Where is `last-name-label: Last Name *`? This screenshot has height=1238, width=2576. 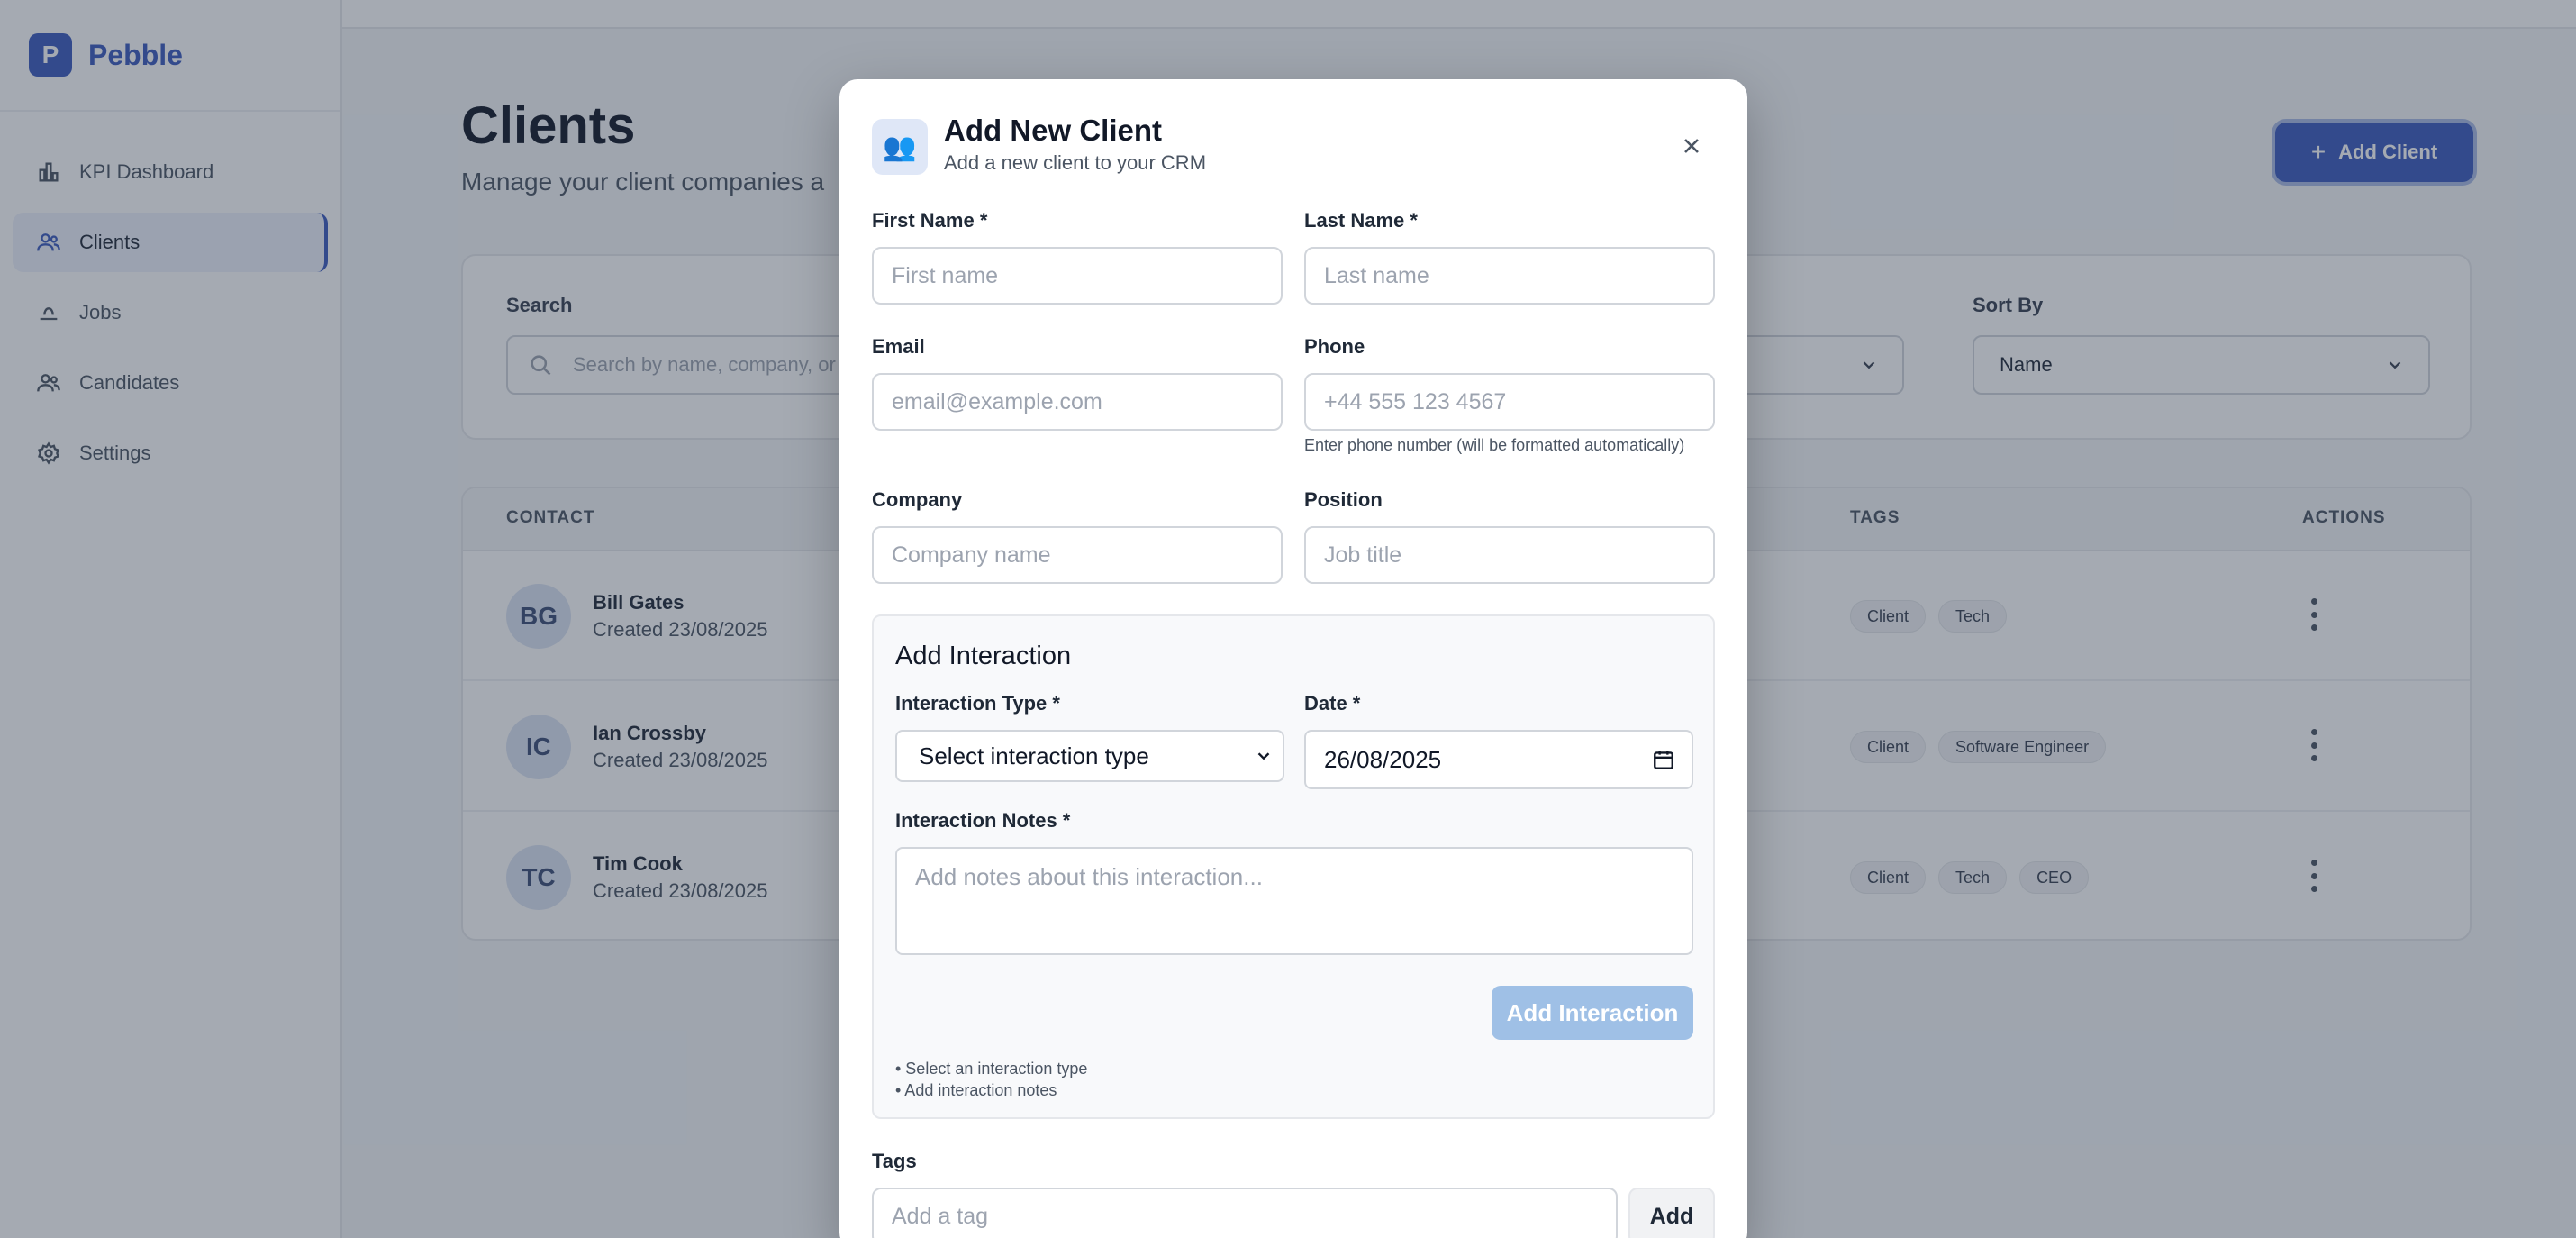
last-name-label: Last Name * is located at coordinates (1361, 220).